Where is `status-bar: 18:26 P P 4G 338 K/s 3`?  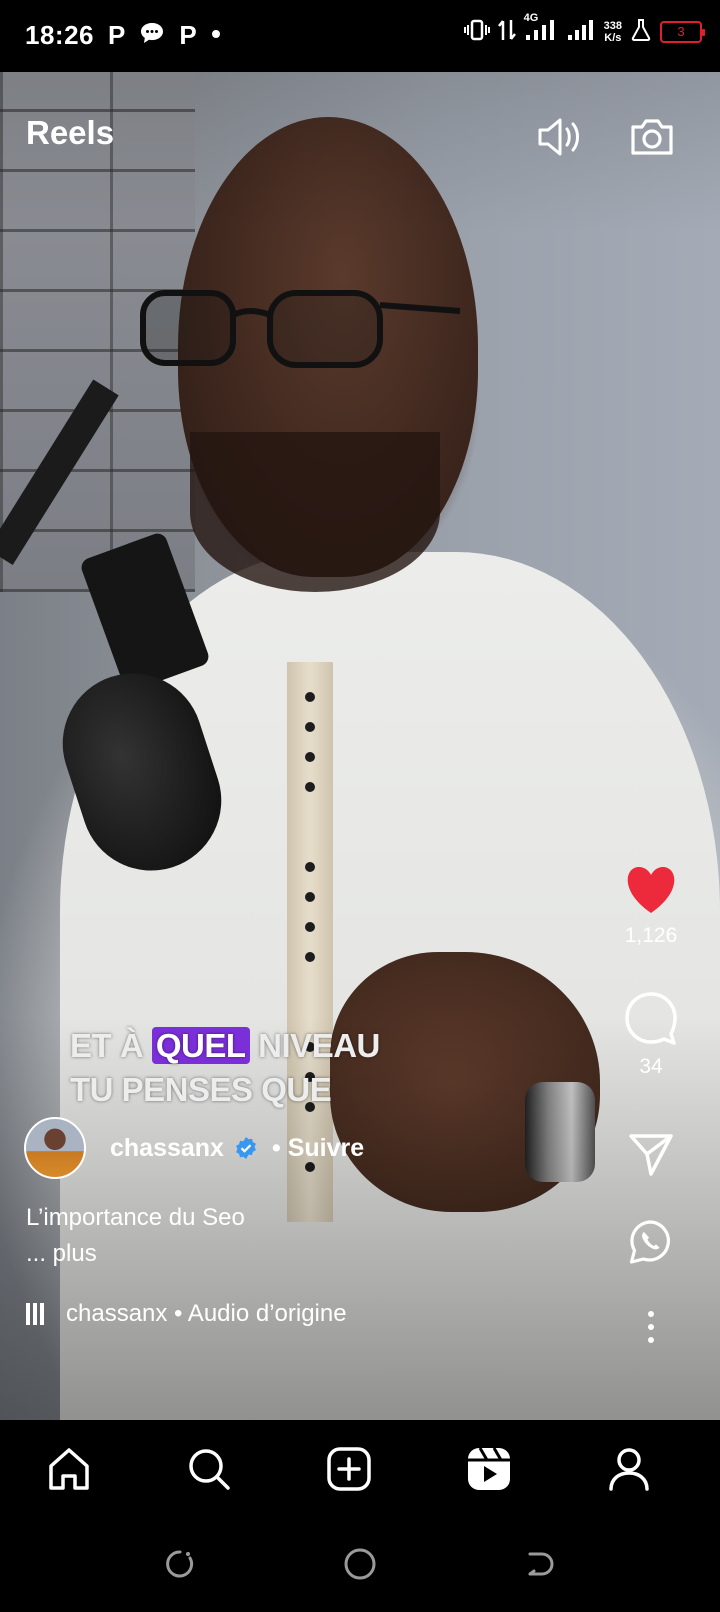 status-bar: 18:26 P P 4G 338 K/s 3 is located at coordinates (360, 36).